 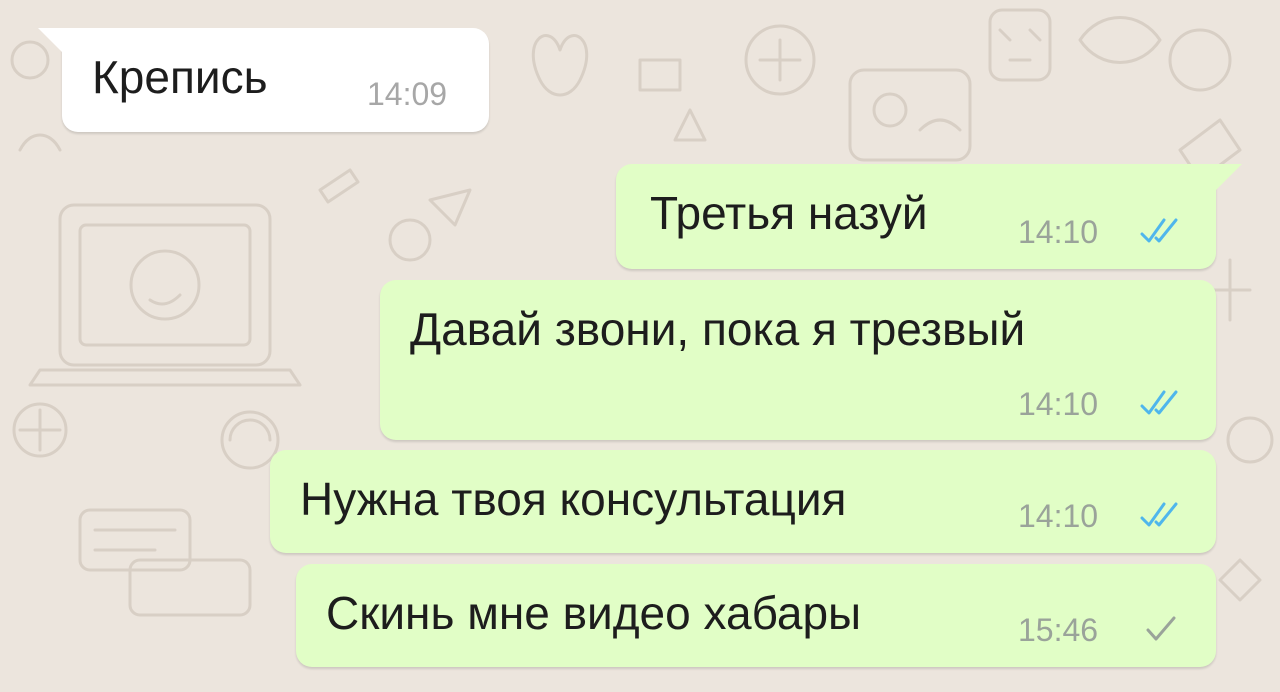 What do you see at coordinates (789, 213) in the screenshot?
I see `message-text: Третья назуй` at bounding box center [789, 213].